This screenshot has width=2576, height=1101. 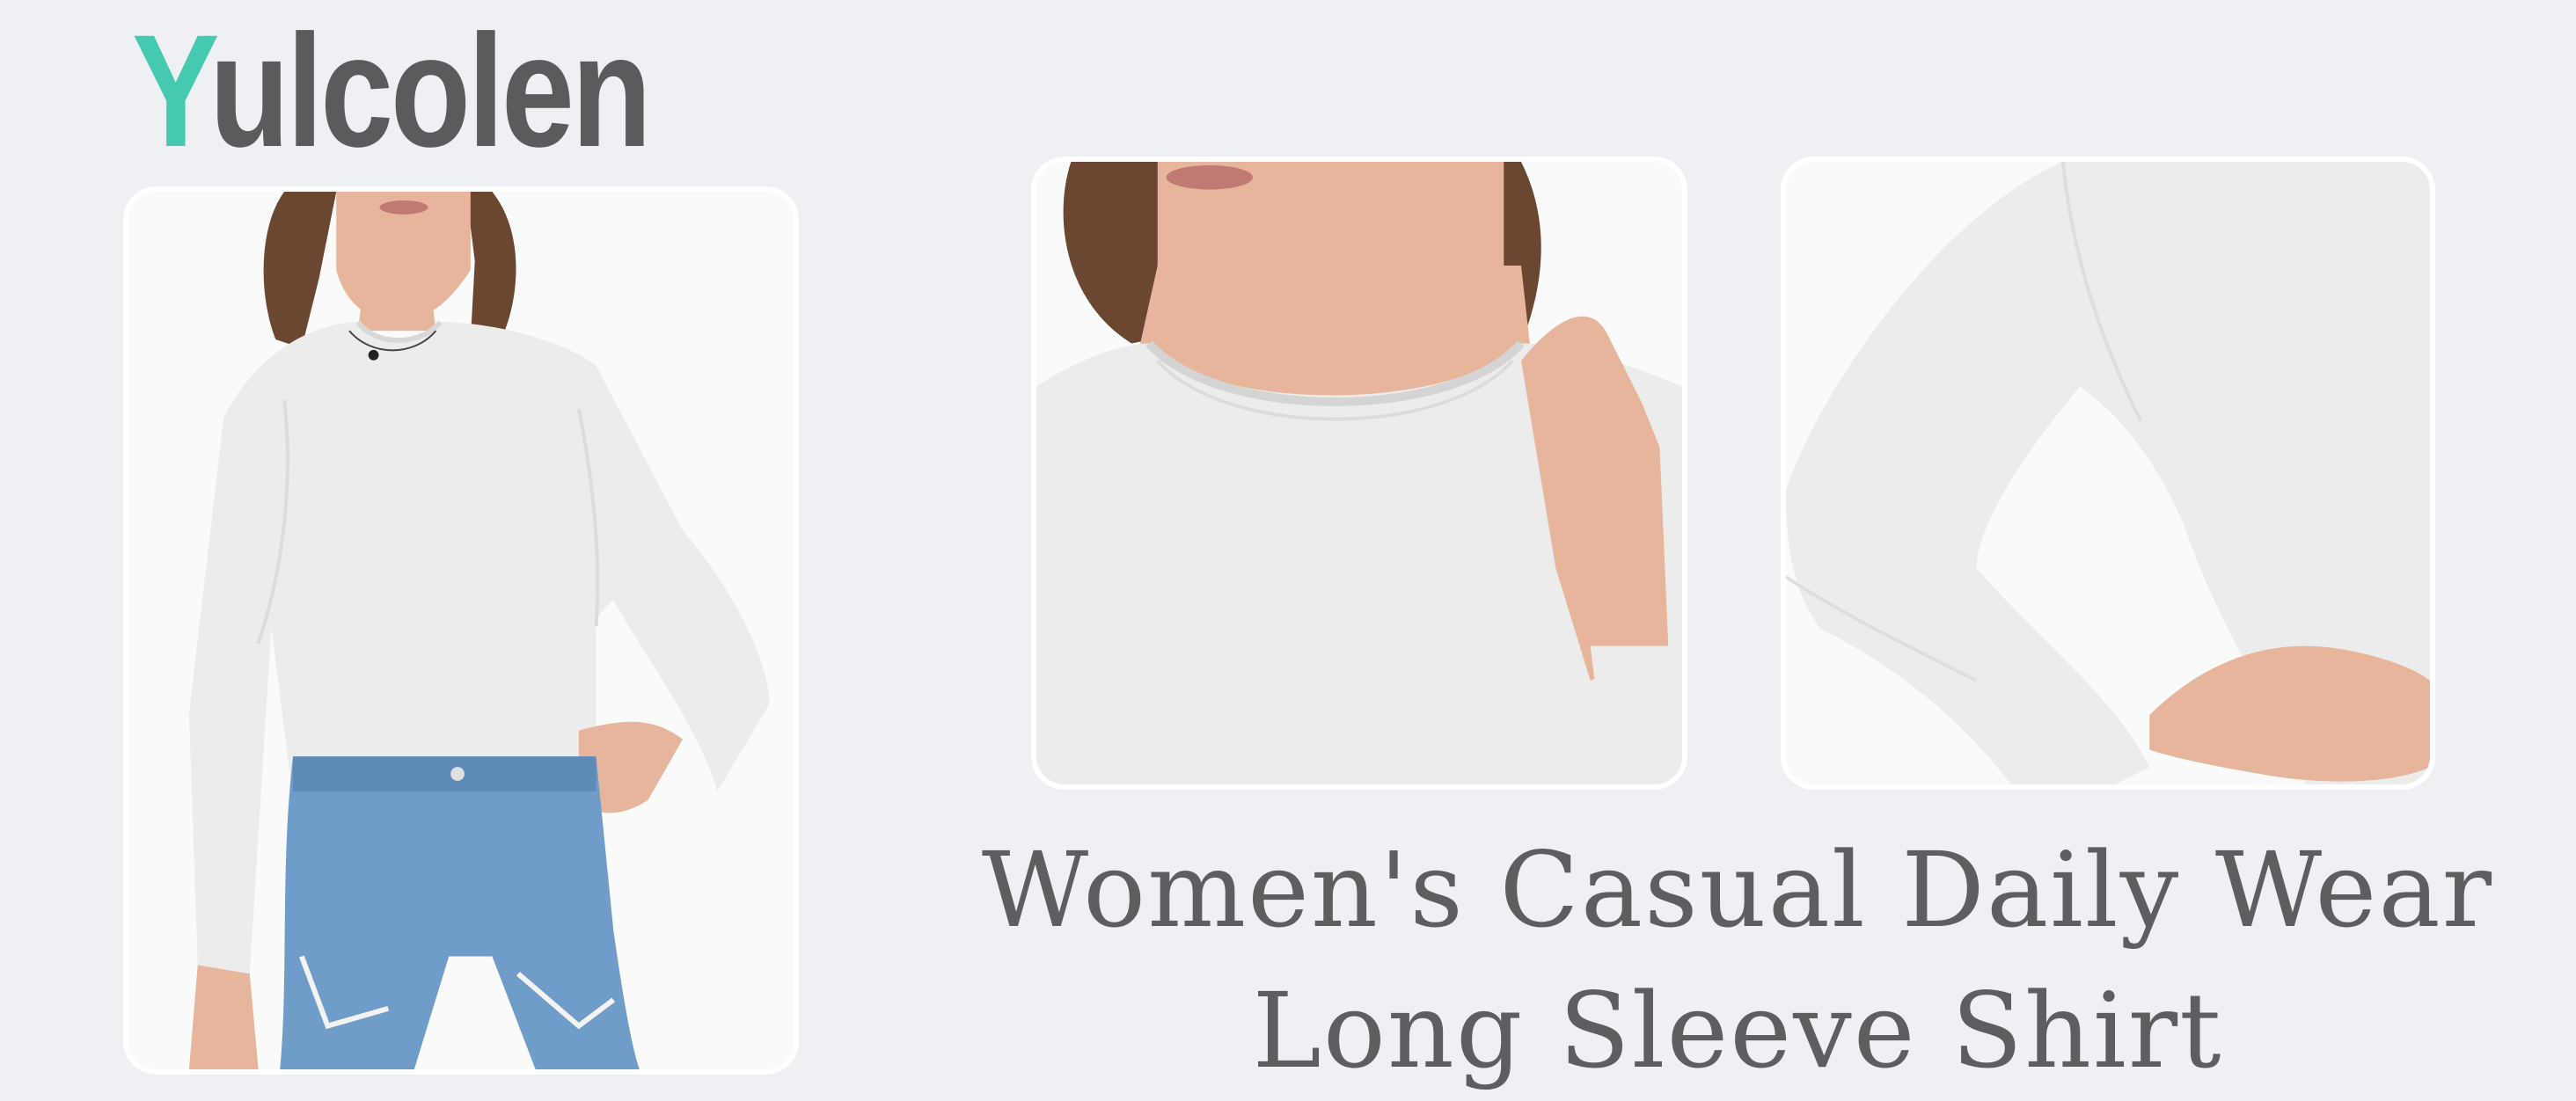 I want to click on brand-logo-name: ulcolen, so click(x=430, y=90).